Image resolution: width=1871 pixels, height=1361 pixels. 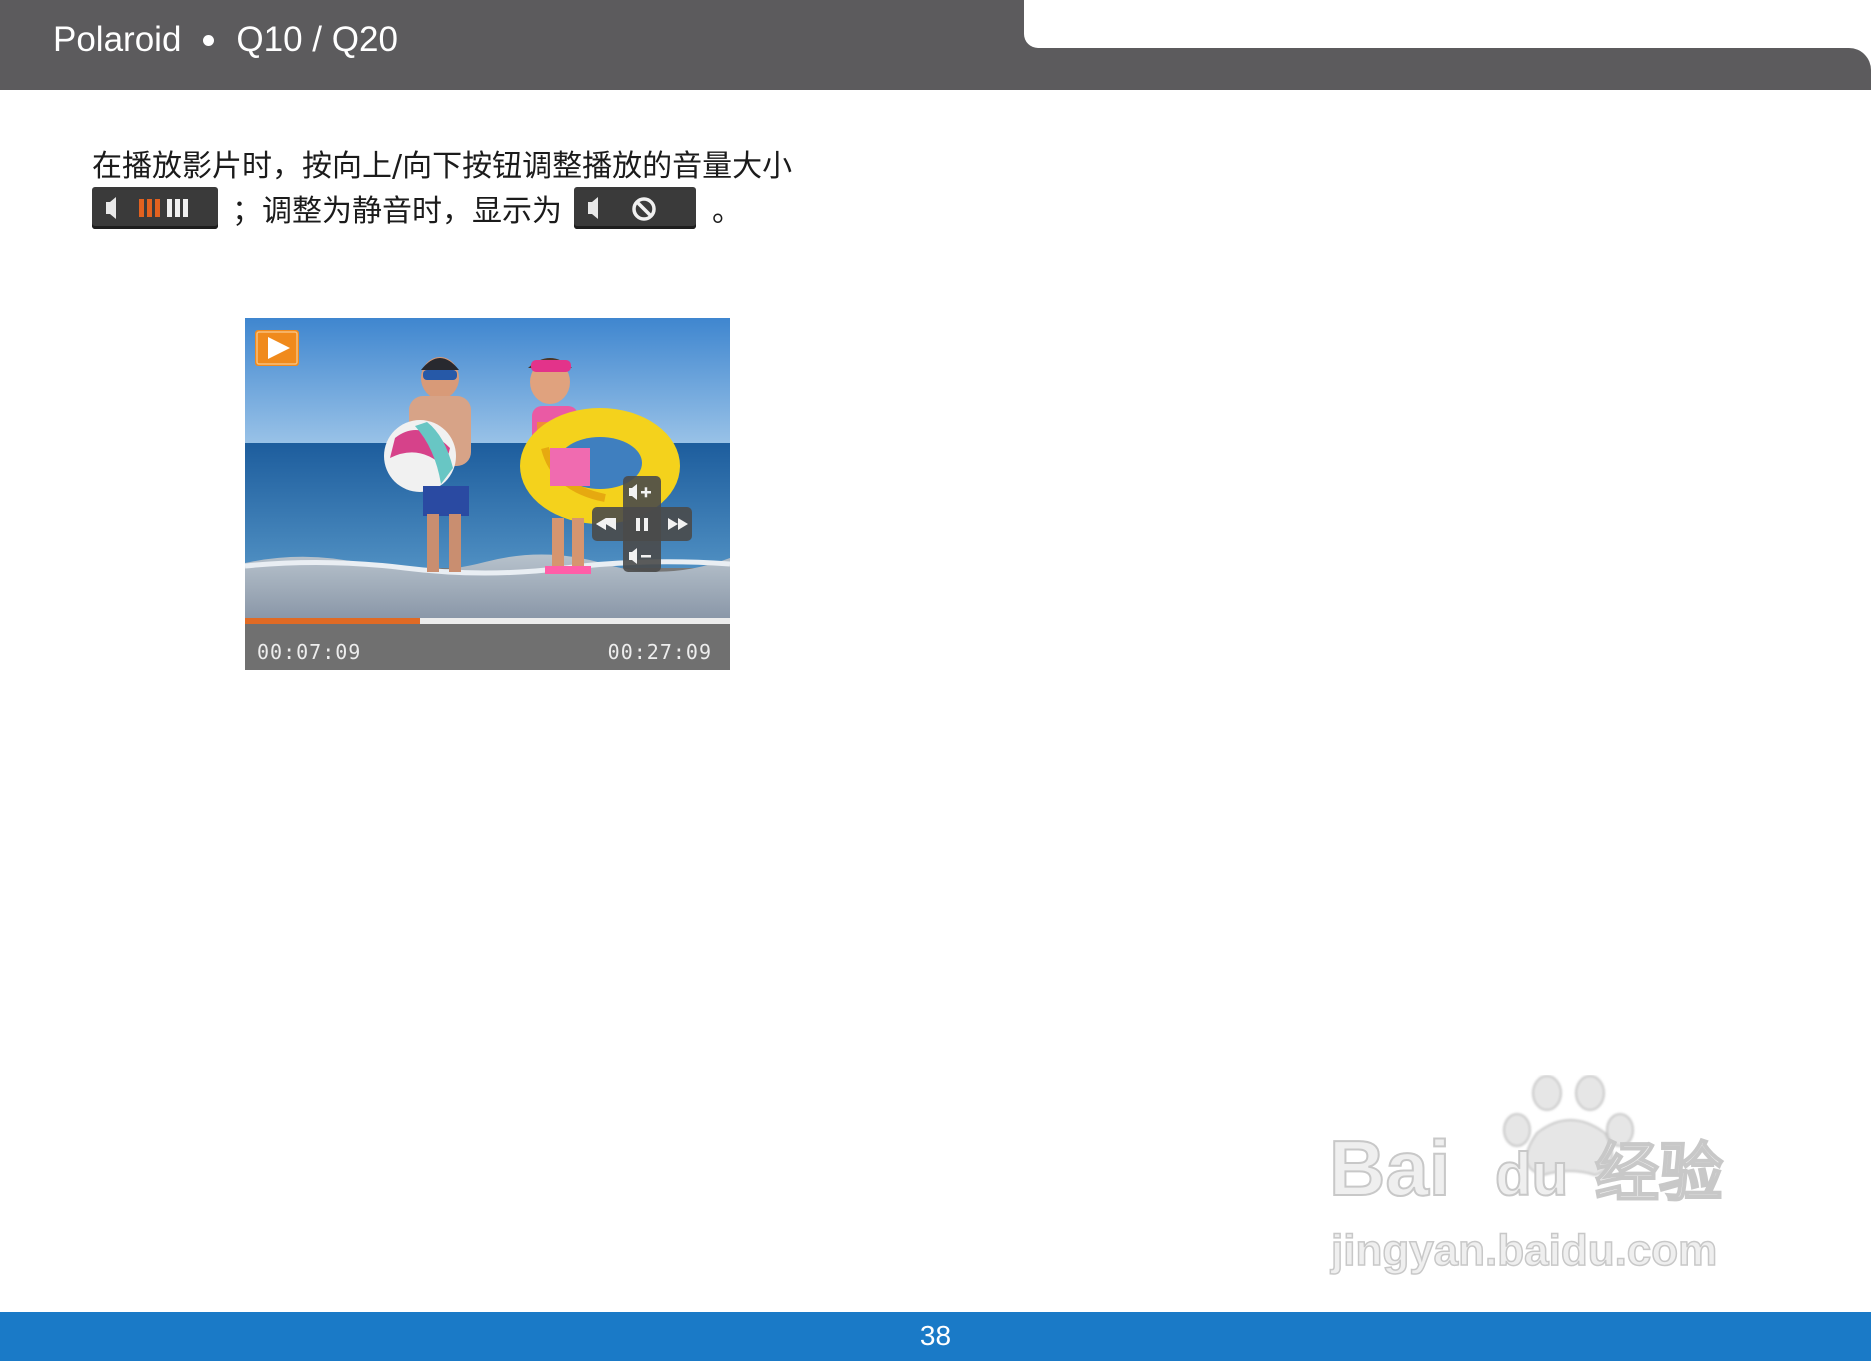 What do you see at coordinates (332, 621) in the screenshot?
I see `progress-fill` at bounding box center [332, 621].